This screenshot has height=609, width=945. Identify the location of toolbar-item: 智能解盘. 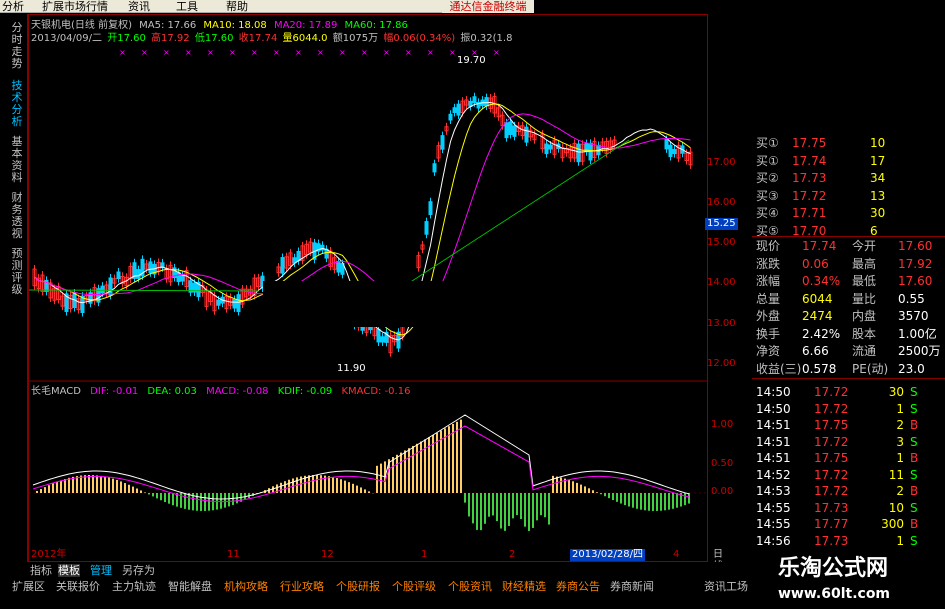
(190, 587).